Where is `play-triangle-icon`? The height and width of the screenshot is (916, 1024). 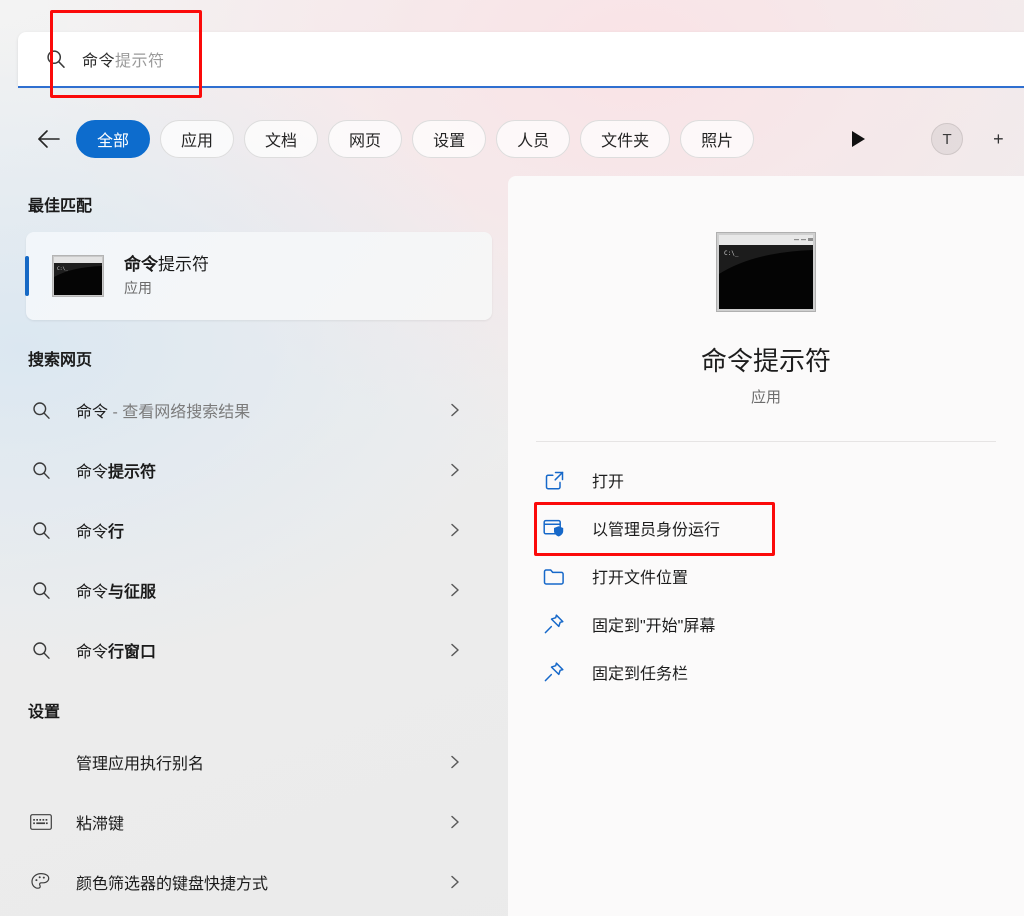 play-triangle-icon is located at coordinates (859, 139).